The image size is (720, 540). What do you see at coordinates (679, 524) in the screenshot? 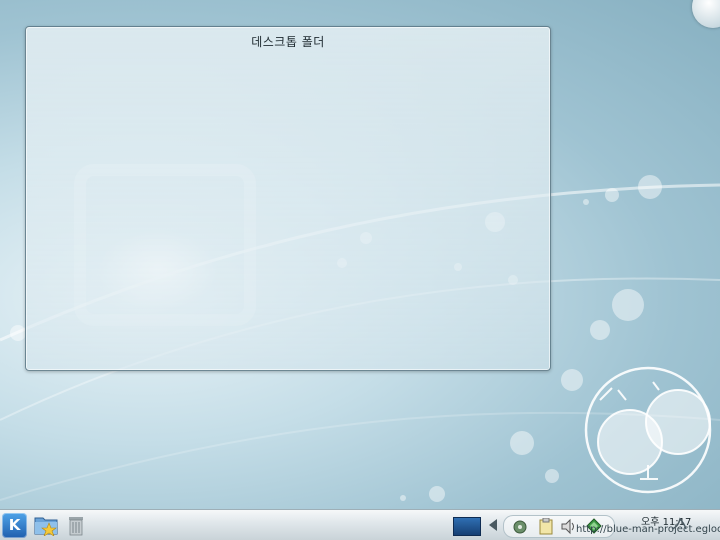
I see `panel-cashew-icon` at bounding box center [679, 524].